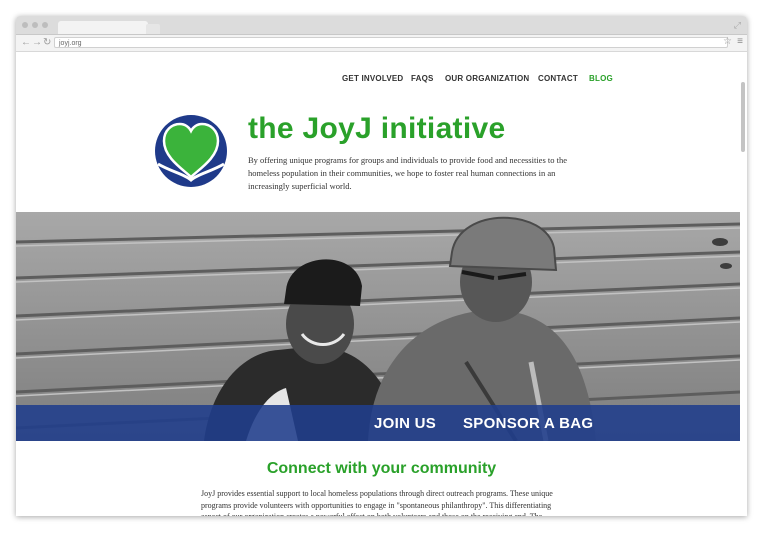  Describe the element at coordinates (372, 78) in the screenshot. I see `nav-get-involved: GET INVOLVED` at that location.